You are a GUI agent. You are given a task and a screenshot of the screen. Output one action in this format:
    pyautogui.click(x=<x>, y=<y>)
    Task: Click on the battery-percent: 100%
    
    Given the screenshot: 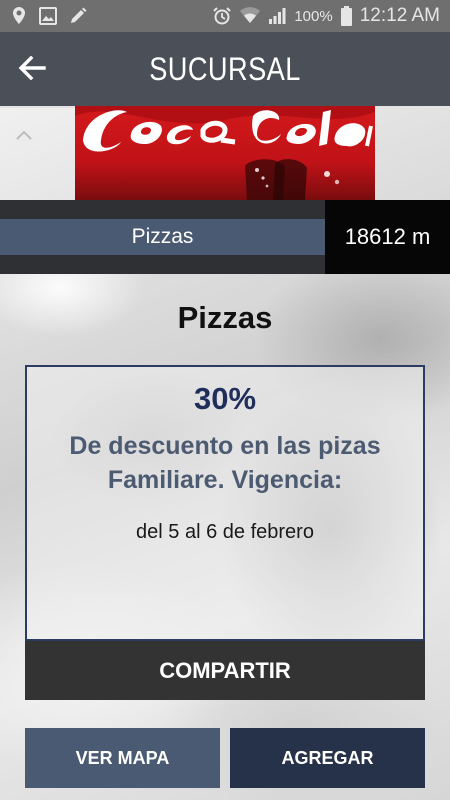 What is the action you would take?
    pyautogui.click(x=313, y=16)
    